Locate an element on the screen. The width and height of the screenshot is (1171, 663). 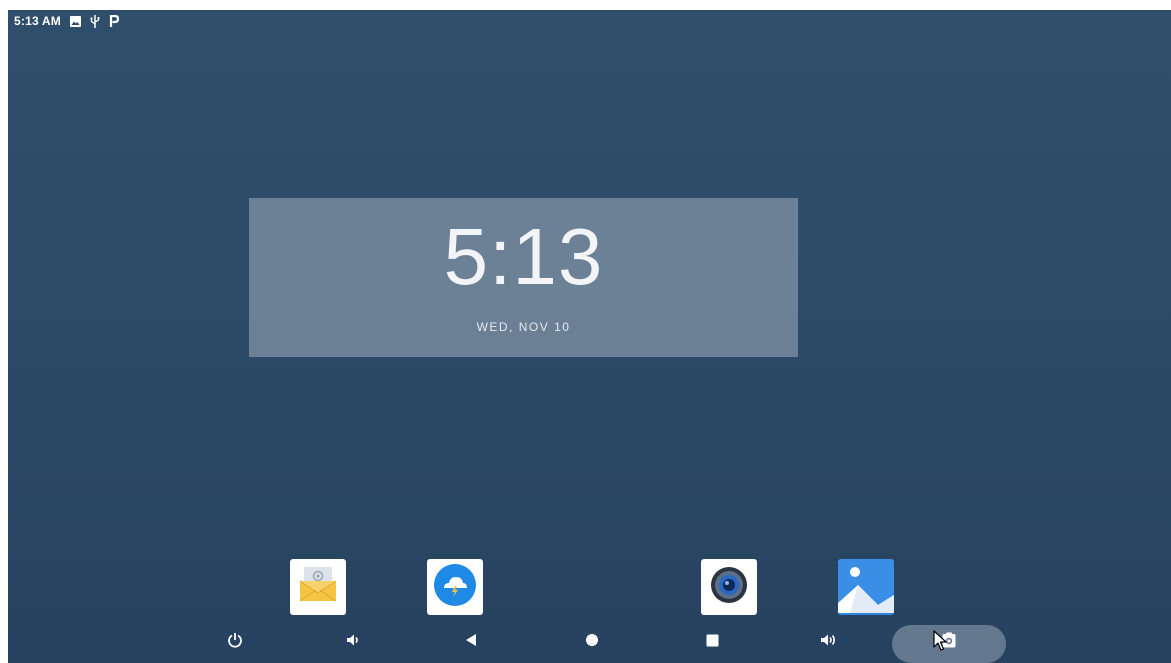
mail-icon is located at coordinates (318, 587).